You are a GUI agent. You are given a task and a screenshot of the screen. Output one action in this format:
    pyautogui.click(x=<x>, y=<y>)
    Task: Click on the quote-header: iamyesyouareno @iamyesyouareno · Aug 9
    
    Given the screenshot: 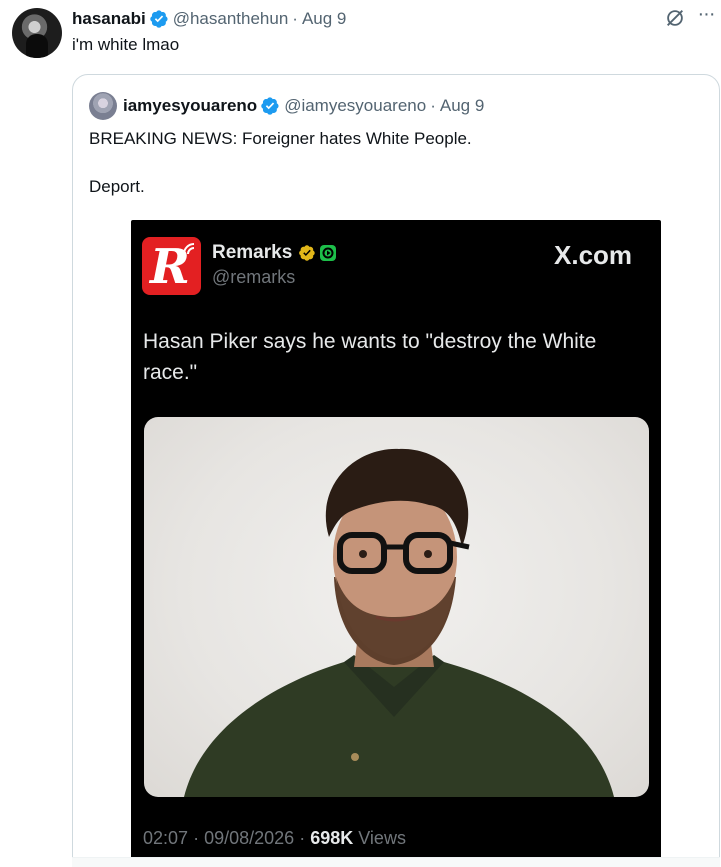 What is the action you would take?
    pyautogui.click(x=286, y=106)
    